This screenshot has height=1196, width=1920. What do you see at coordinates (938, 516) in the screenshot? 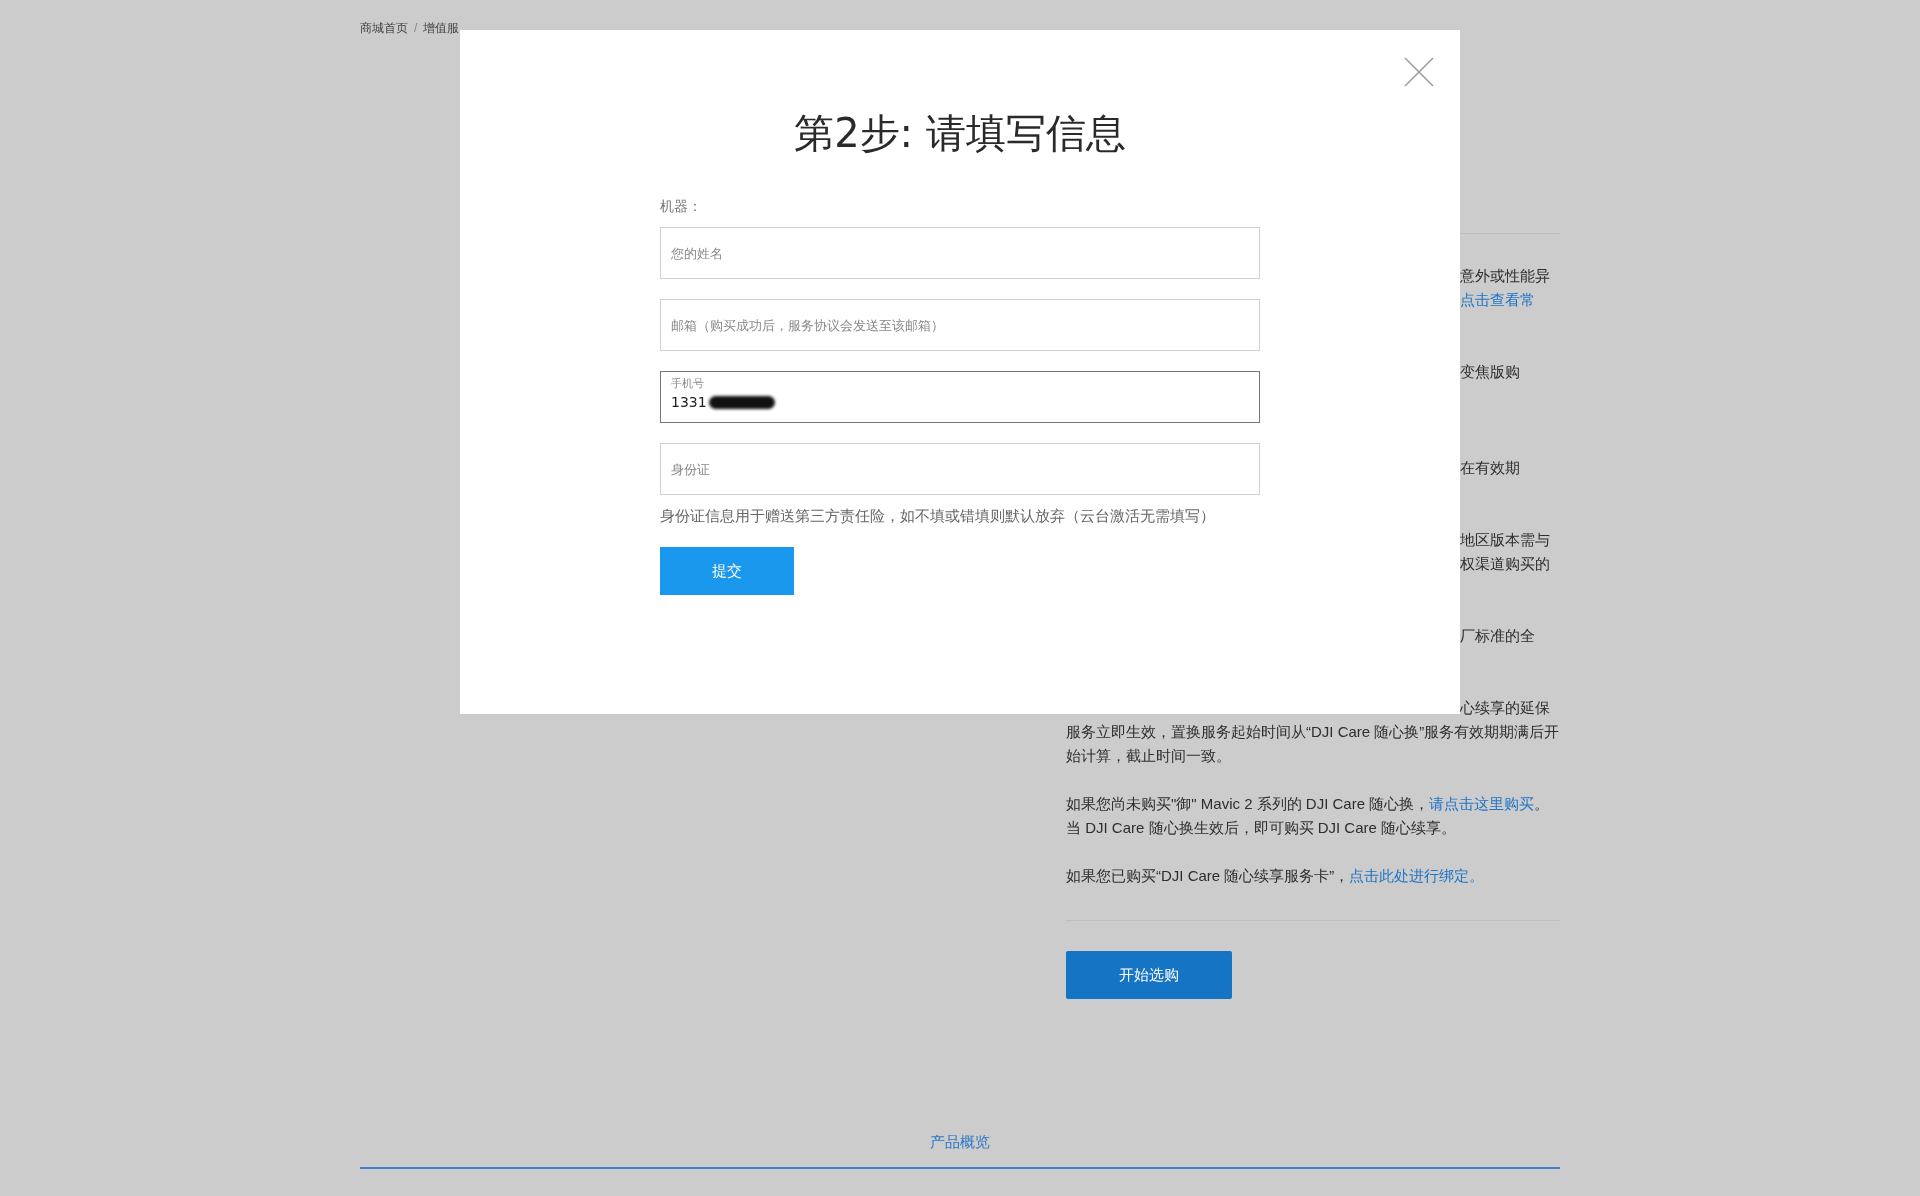
I see `hint-text: 身份证信息用于赠送第三方责任险，如不填或错填则默认放弃（云台激活无需填写）` at bounding box center [938, 516].